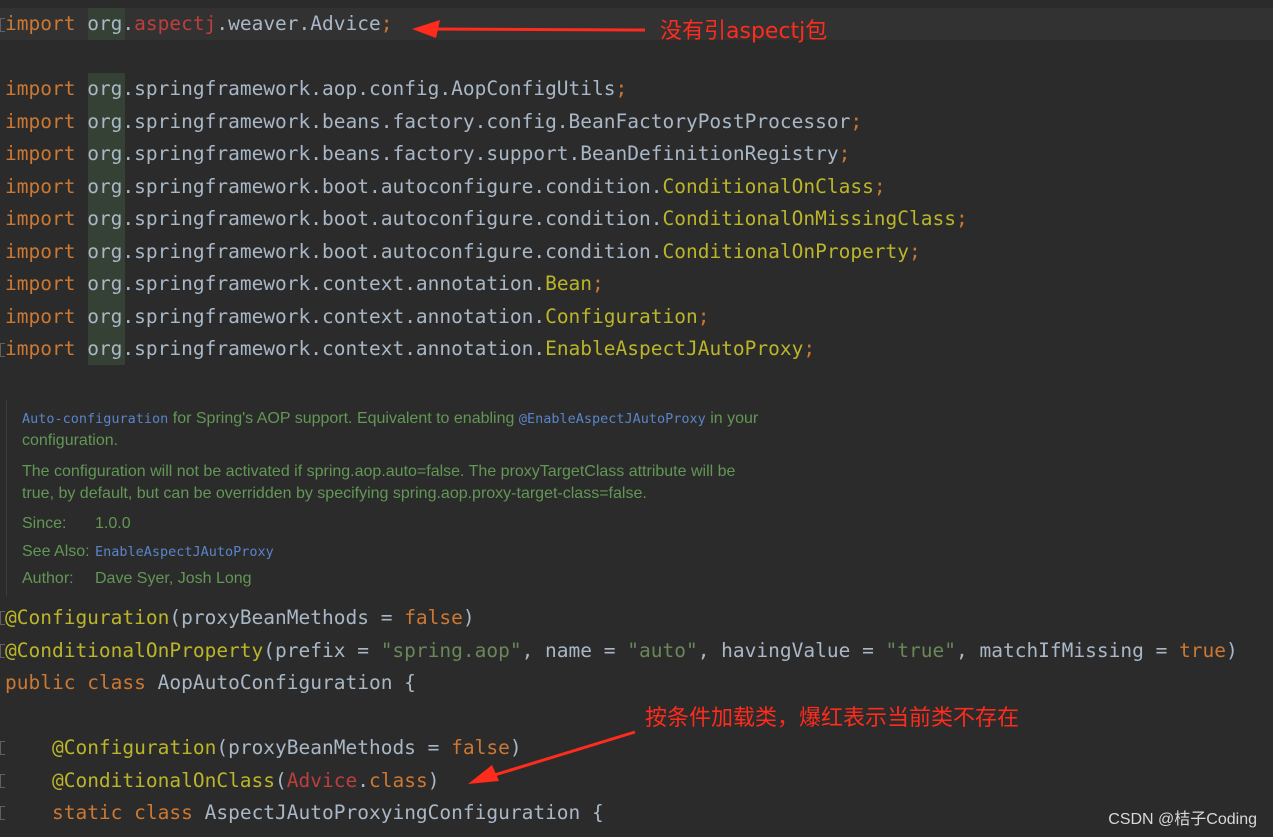 The height and width of the screenshot is (837, 1273). Describe the element at coordinates (529, 29) in the screenshot. I see `arrow-to-import-icon` at that location.